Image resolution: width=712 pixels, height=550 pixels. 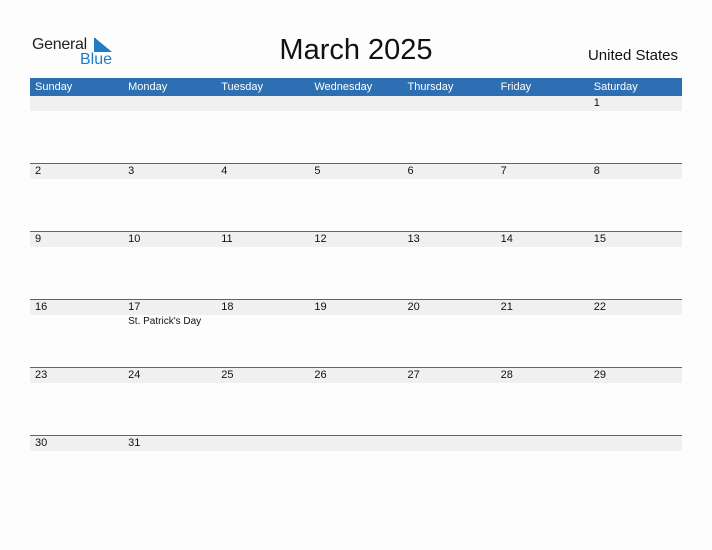 What do you see at coordinates (542, 239) in the screenshot?
I see `day-cell: 14` at bounding box center [542, 239].